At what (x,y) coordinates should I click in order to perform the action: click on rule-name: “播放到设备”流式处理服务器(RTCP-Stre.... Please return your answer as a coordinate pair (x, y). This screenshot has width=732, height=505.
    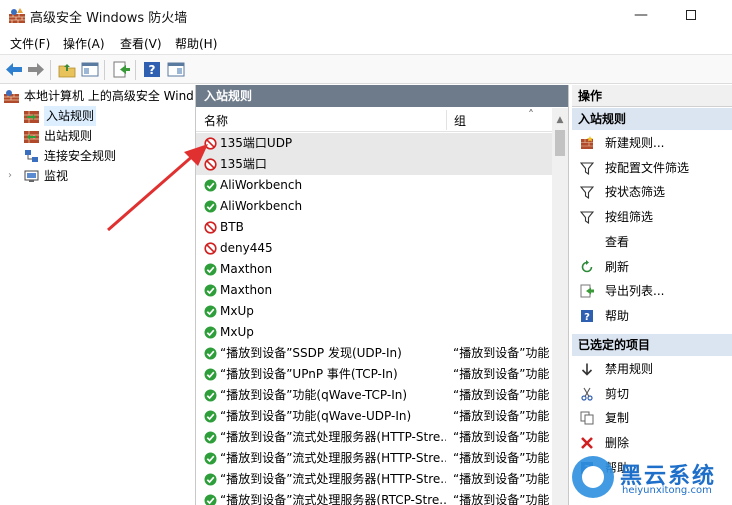
    Looking at the image, I should click on (333, 499).